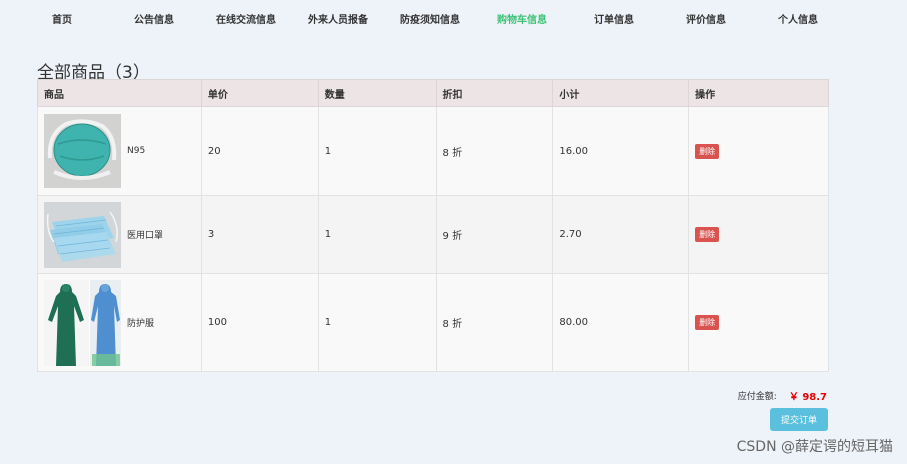 The image size is (907, 464). I want to click on header-quantity: 数量, so click(377, 93).